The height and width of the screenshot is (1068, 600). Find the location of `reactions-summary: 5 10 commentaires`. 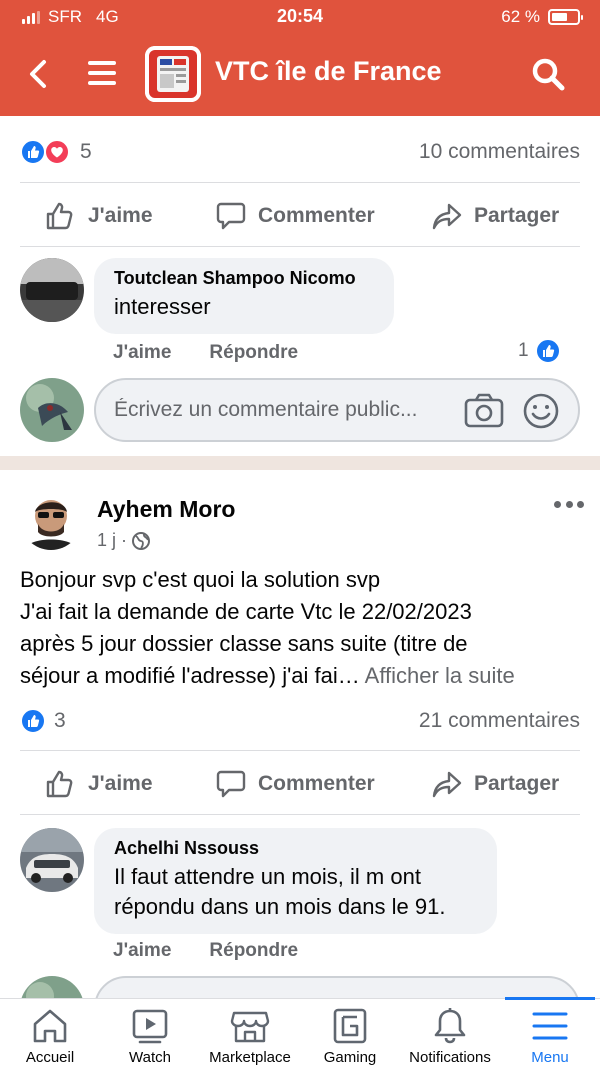

reactions-summary: 5 10 commentaires is located at coordinates (300, 152).